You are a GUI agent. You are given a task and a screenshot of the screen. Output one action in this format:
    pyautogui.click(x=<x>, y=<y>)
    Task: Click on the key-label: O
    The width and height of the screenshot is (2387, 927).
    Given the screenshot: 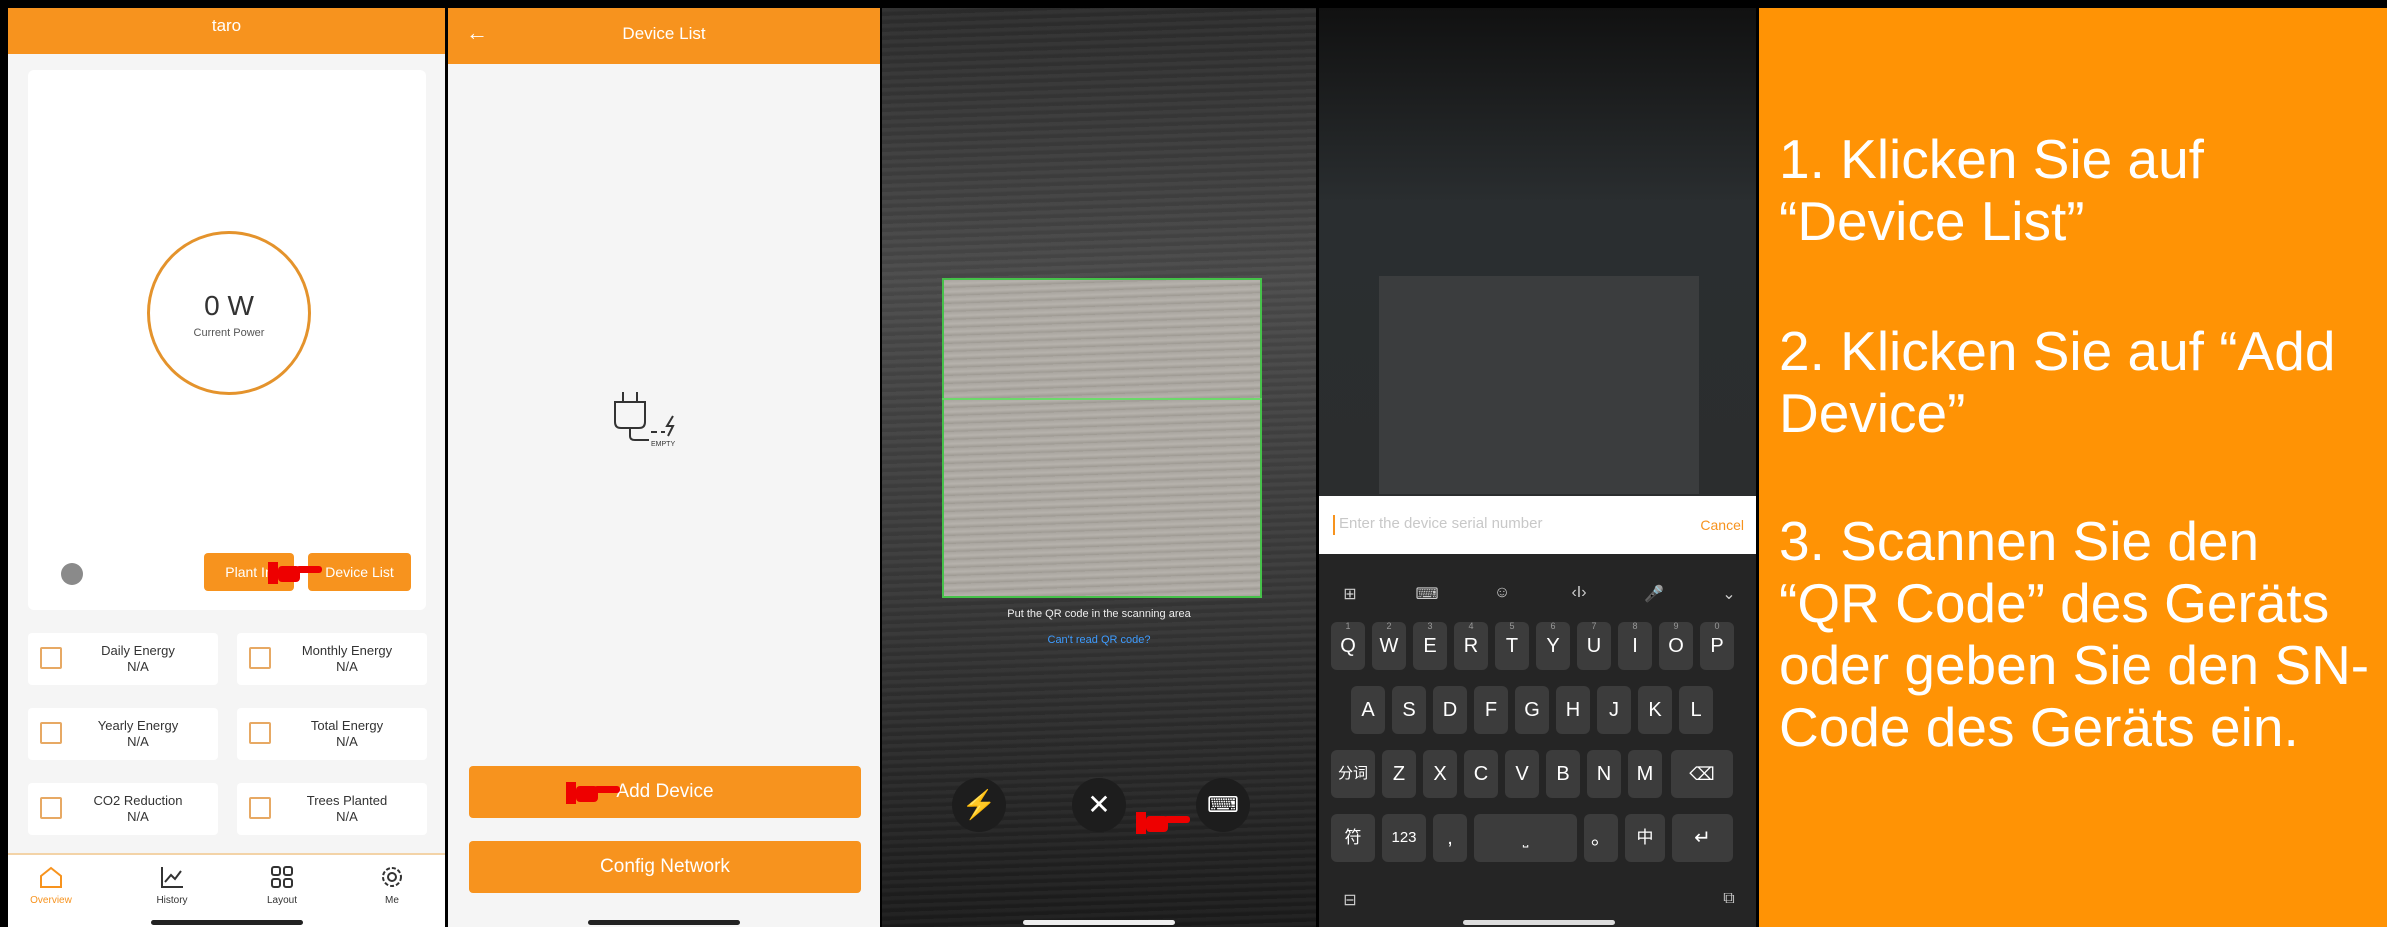 What is the action you would take?
    pyautogui.click(x=1676, y=646)
    